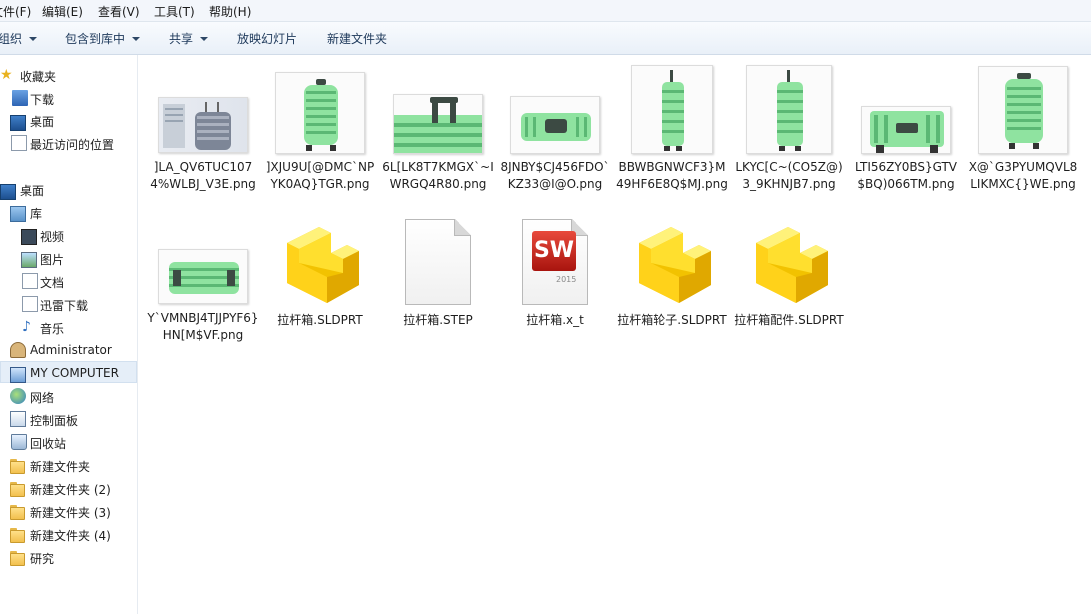 The height and width of the screenshot is (614, 1091). I want to click on nav-folder-3: 新建文件夹 (3), so click(68, 511).